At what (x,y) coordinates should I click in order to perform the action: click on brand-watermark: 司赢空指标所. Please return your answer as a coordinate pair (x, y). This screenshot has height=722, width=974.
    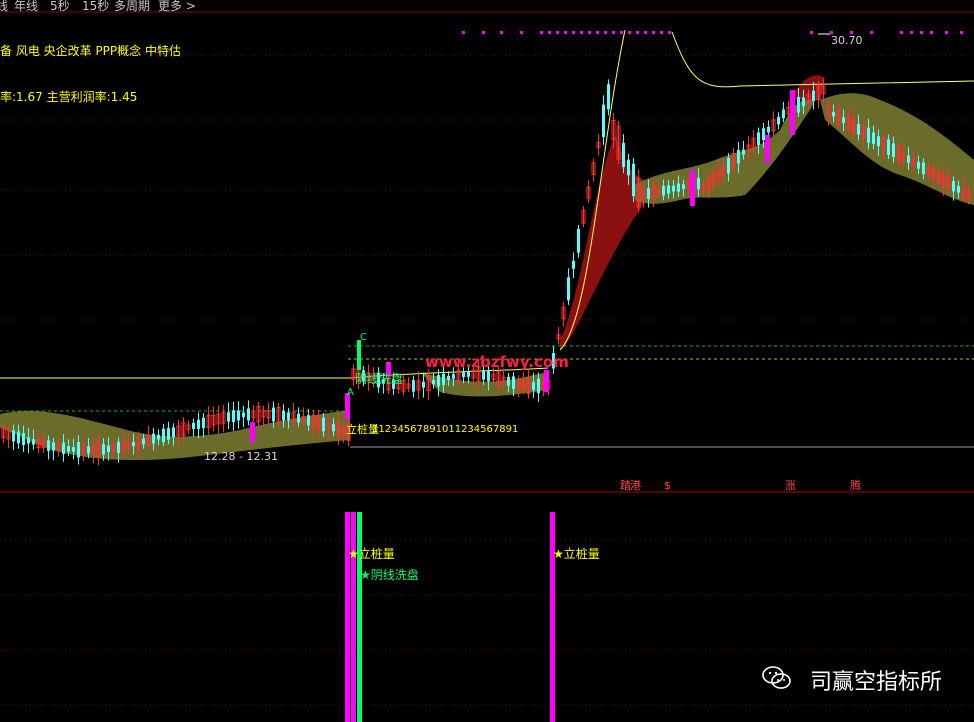
    Looking at the image, I should click on (875, 682).